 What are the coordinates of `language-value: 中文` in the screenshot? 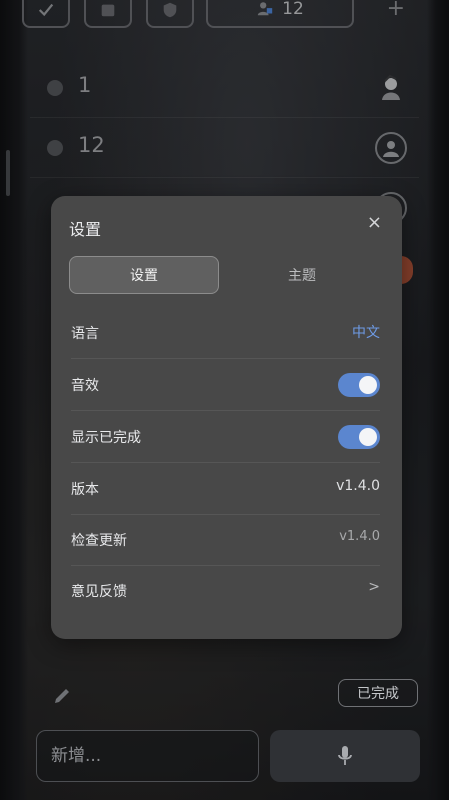 It's located at (366, 332).